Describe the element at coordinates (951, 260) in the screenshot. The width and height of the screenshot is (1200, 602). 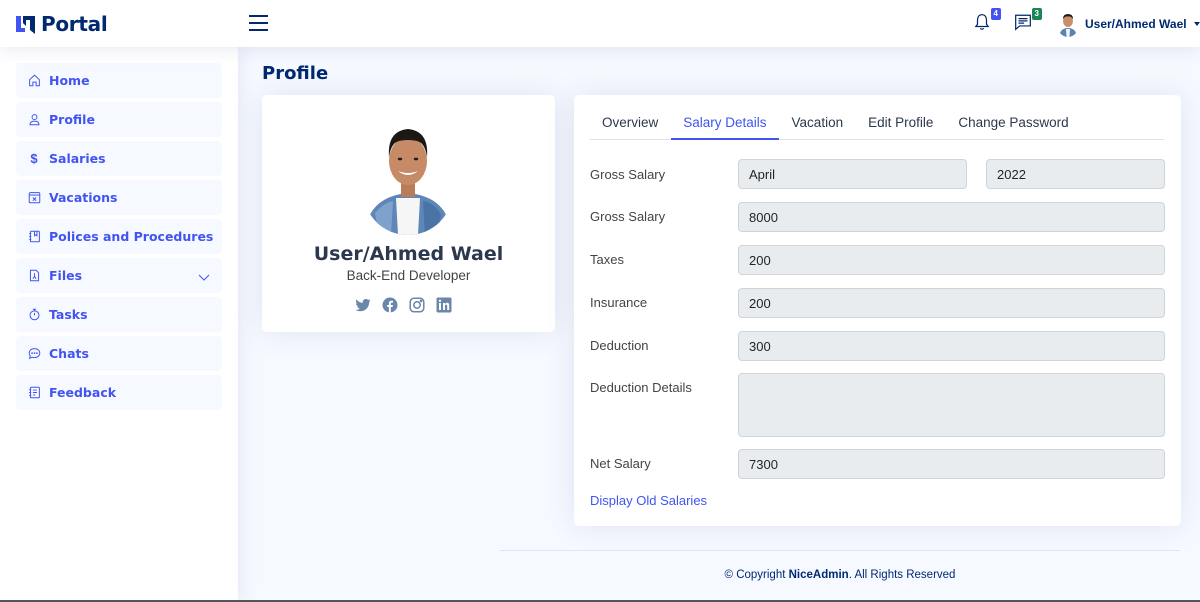
I see `taxes-field: 200` at that location.